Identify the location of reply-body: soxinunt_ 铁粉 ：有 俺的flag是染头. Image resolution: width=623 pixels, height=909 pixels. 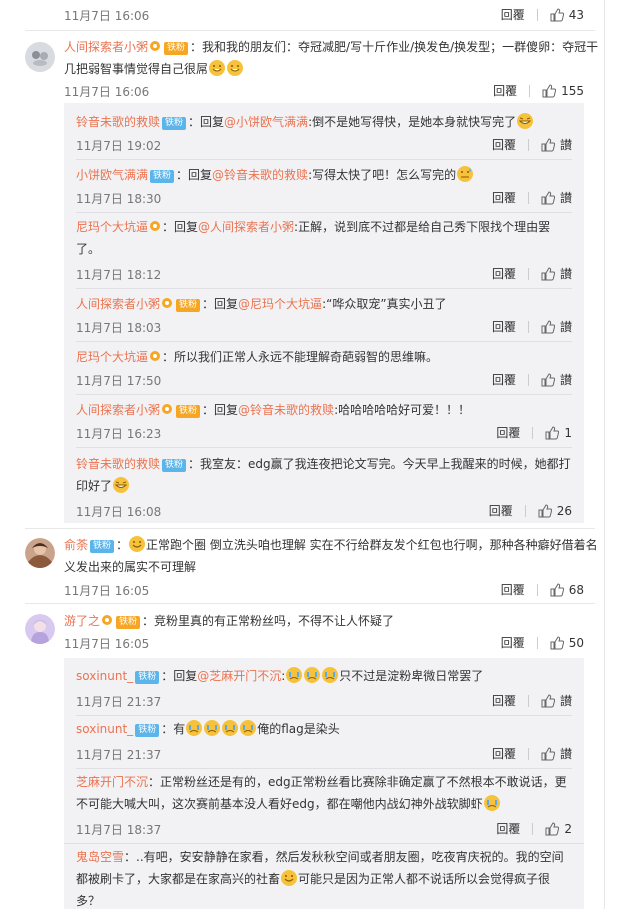
(324, 729).